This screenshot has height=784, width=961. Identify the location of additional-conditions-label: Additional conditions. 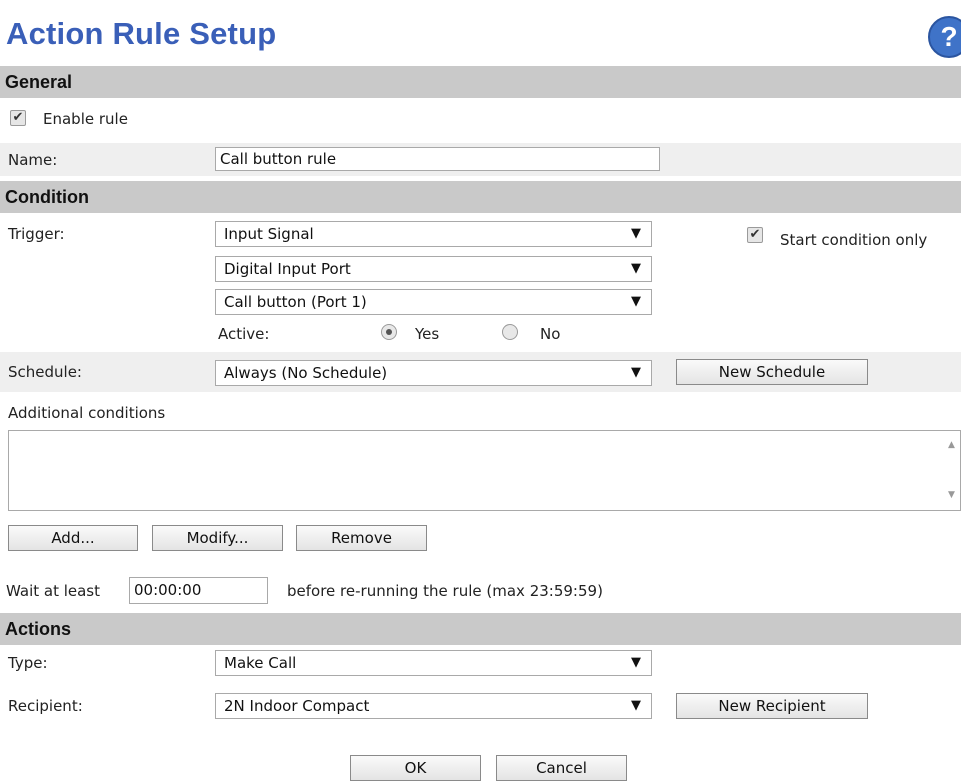
(87, 413).